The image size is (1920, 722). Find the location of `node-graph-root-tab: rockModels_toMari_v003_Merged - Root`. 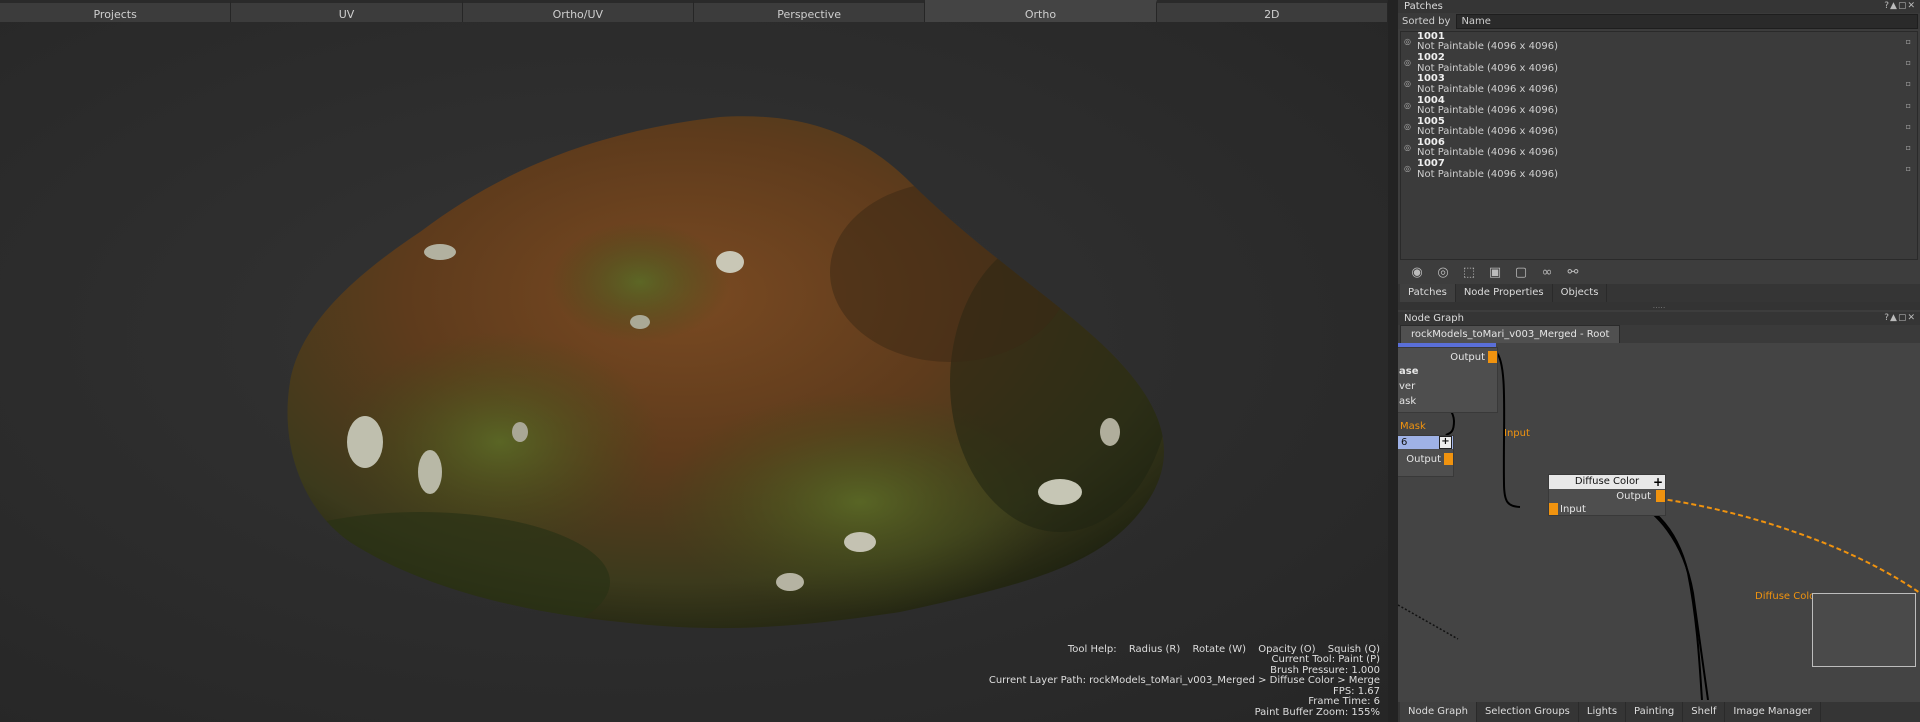

node-graph-root-tab: rockModels_toMari_v003_Merged - Root is located at coordinates (1510, 334).